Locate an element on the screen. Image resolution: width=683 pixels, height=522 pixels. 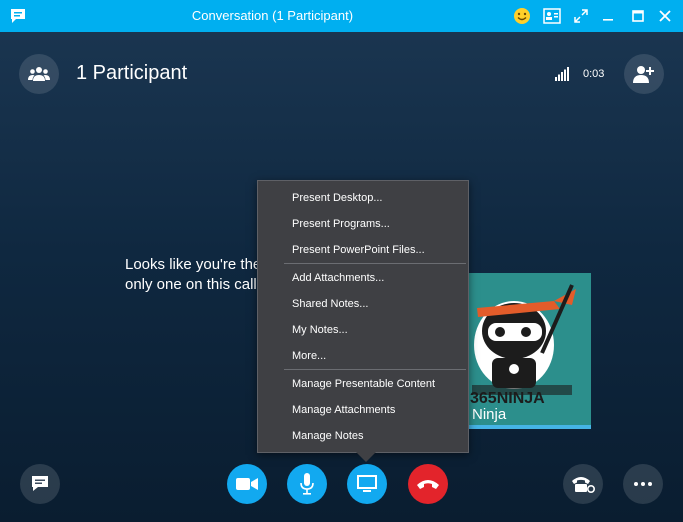
active-speaker-bar is located at coordinates (526, 427).